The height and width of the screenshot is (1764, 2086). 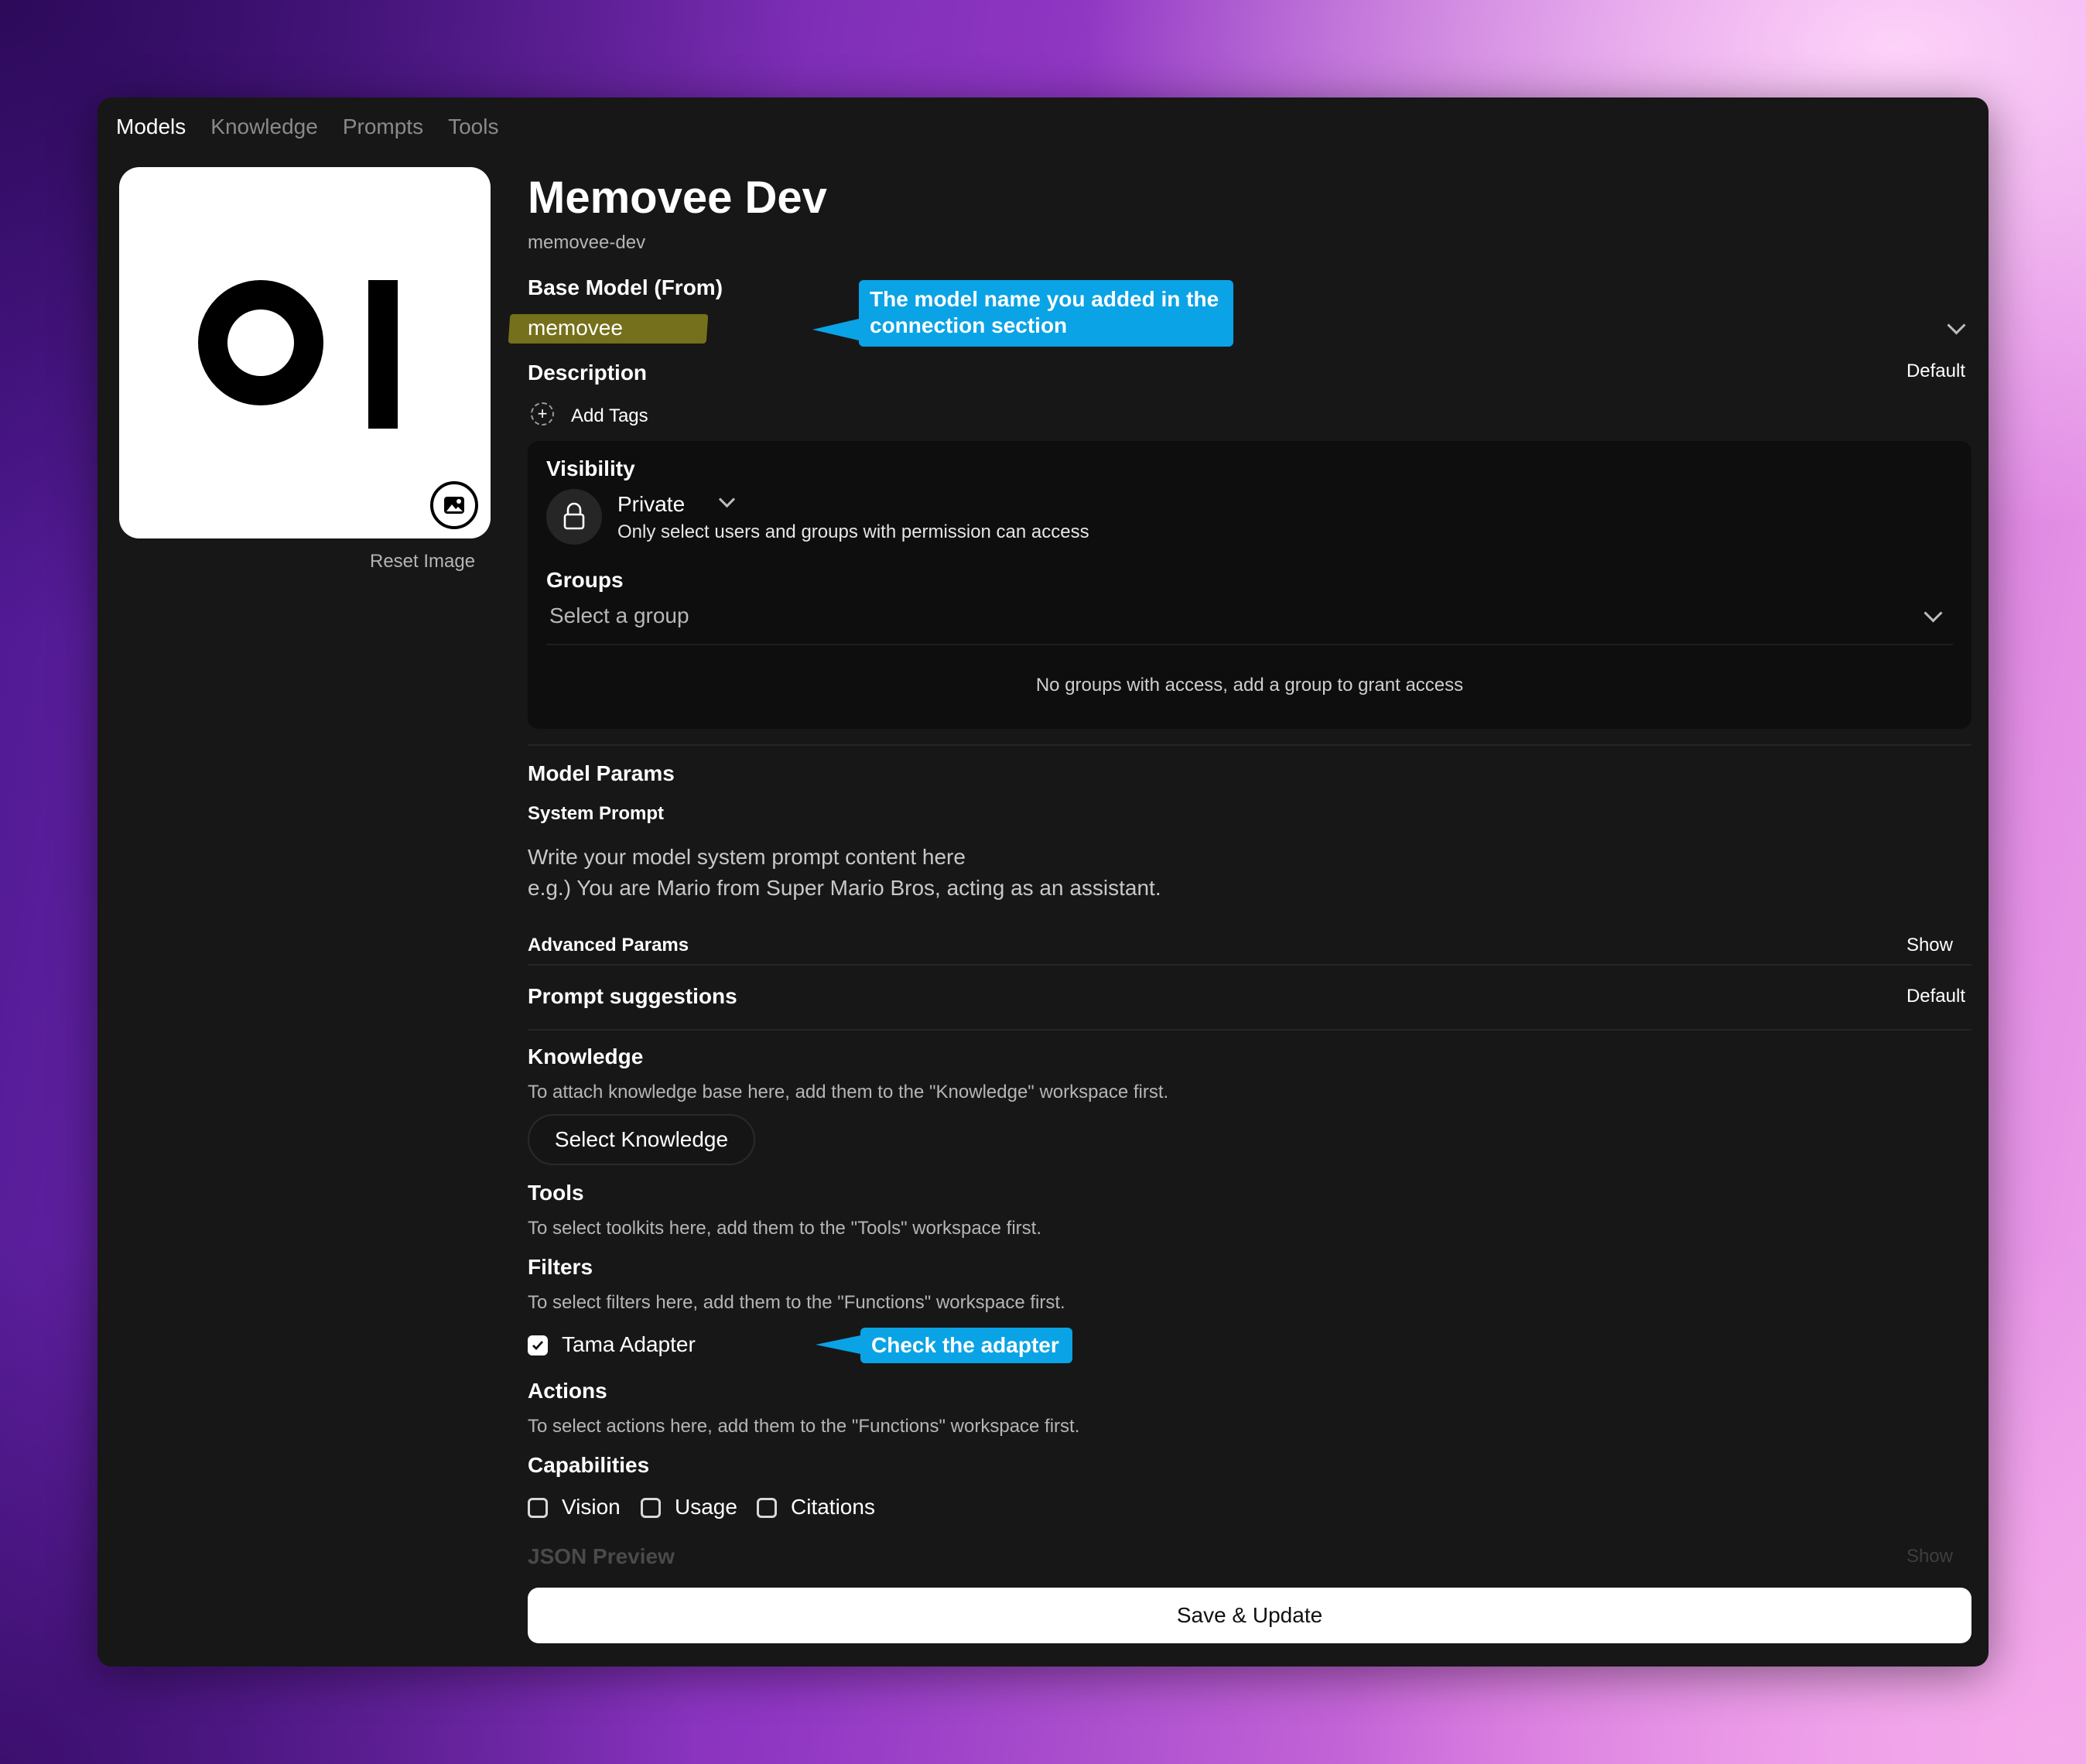 I want to click on visibility-chevron-down-icon, so click(x=727, y=500).